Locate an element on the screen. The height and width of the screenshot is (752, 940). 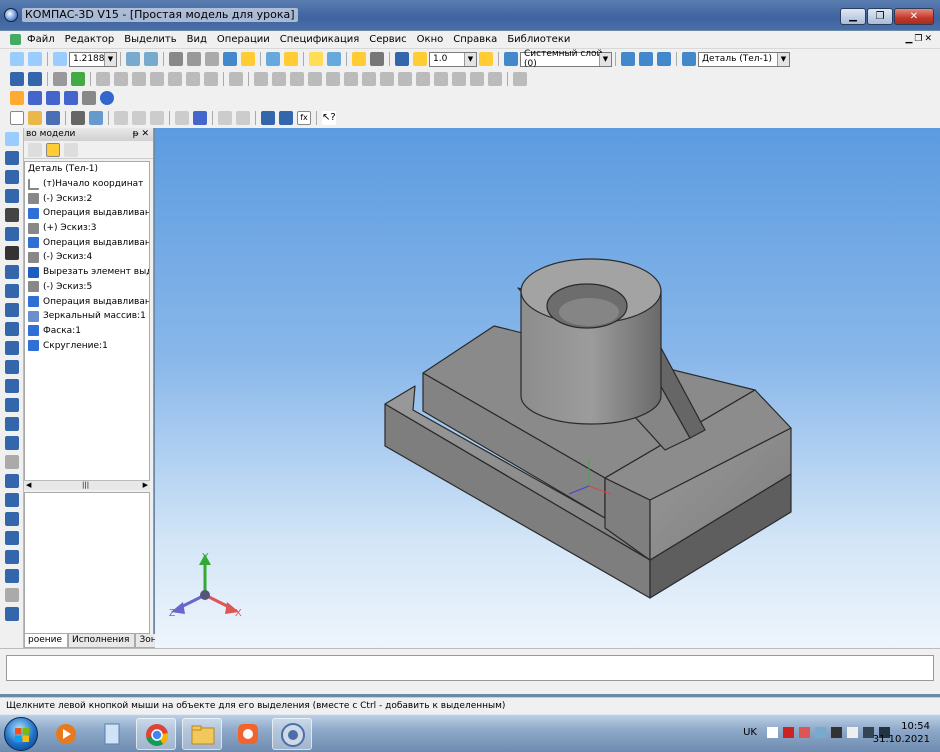
zoom-window-icon is located at coordinates (17, 59).